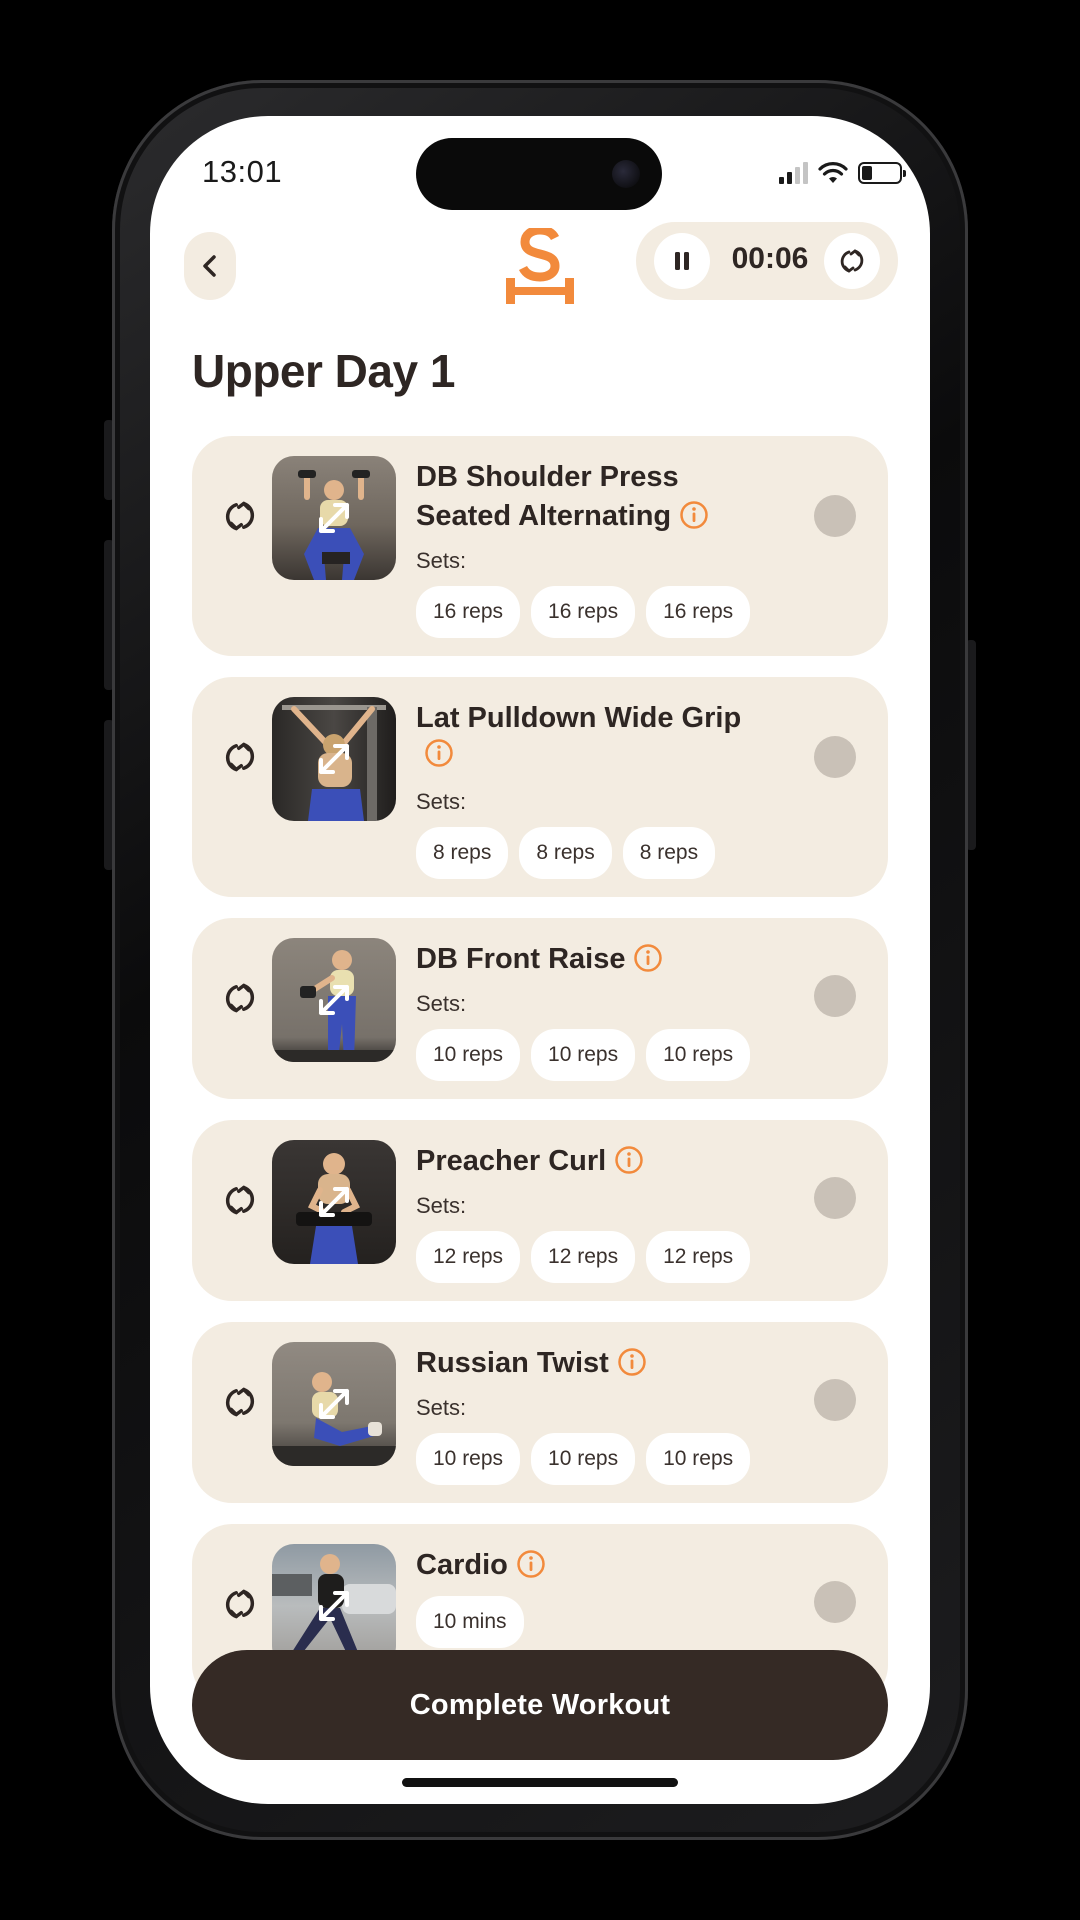  I want to click on sets-chips: 10 mins, so click(470, 1622).